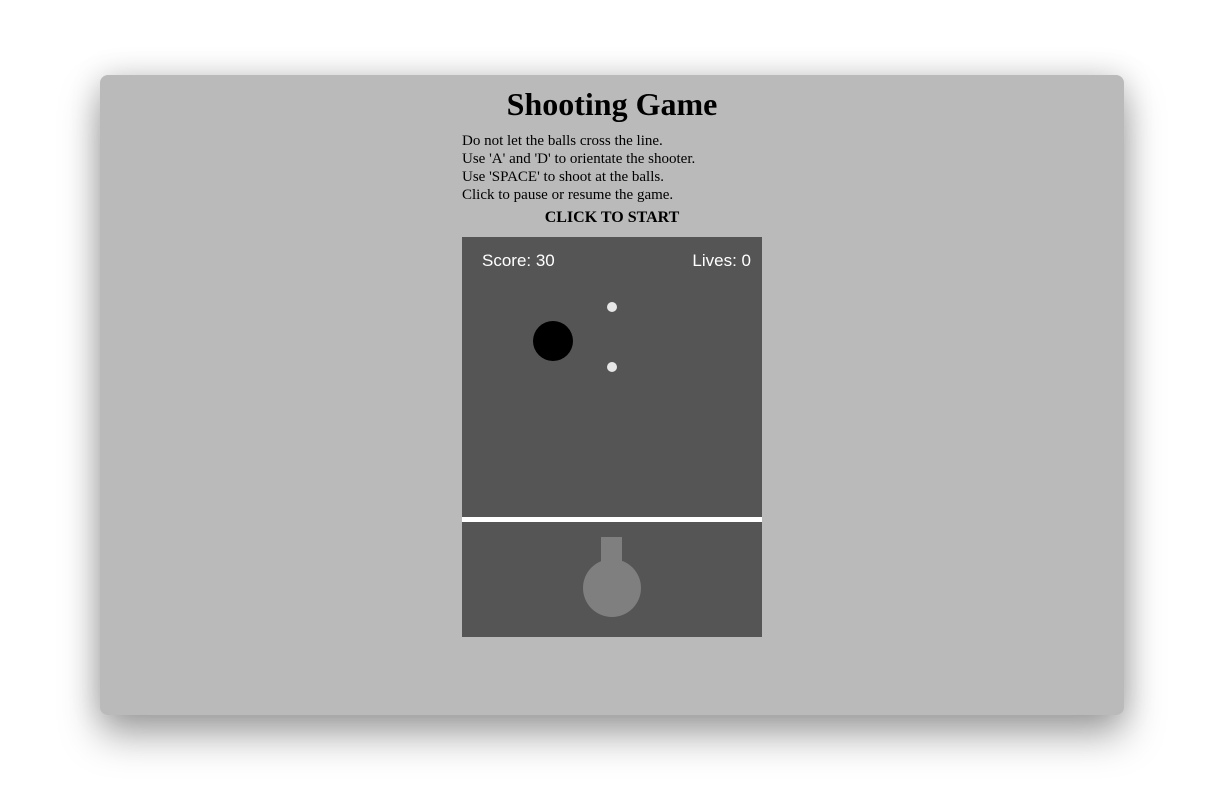  I want to click on score-display: Score: 30, so click(518, 260).